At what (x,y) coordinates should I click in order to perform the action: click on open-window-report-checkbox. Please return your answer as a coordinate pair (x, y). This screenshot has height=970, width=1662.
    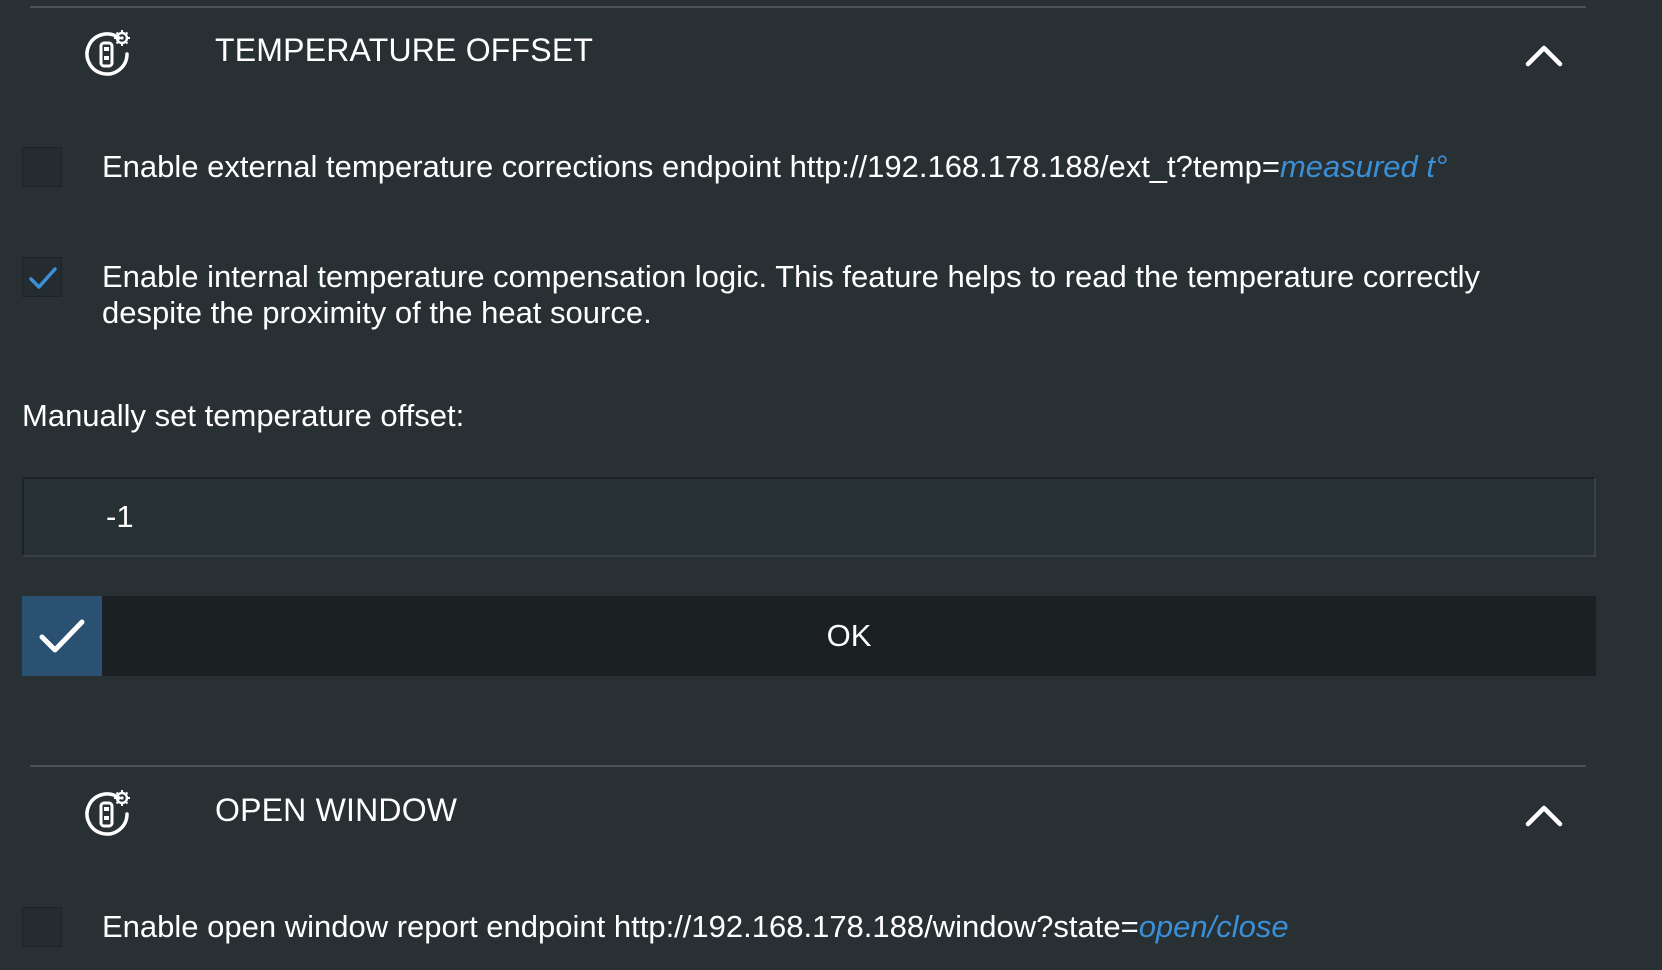
    Looking at the image, I should click on (42, 927).